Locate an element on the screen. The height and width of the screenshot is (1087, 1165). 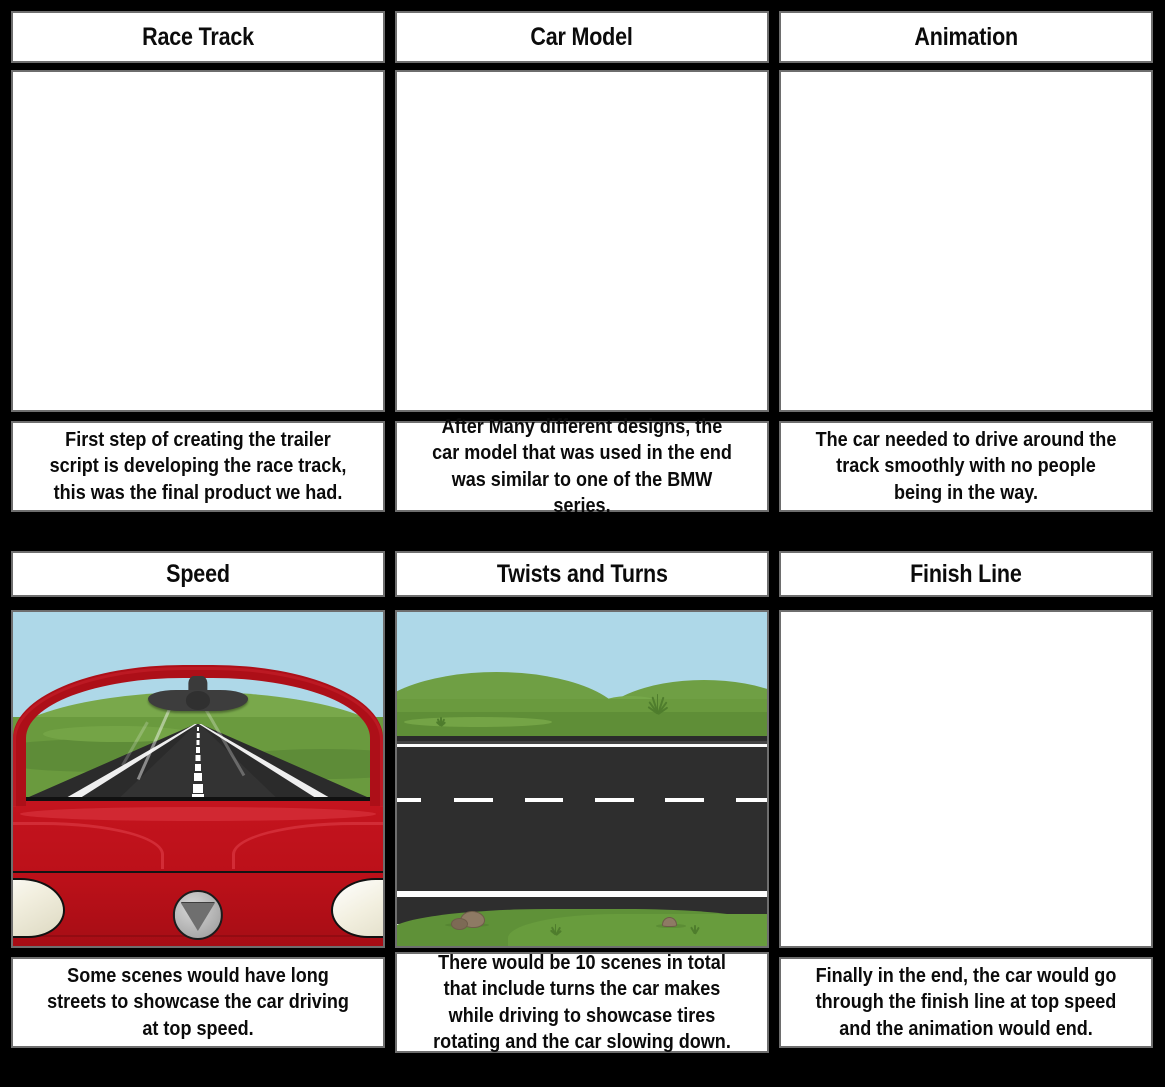
cell-art-speed is located at coordinates (198, 779).